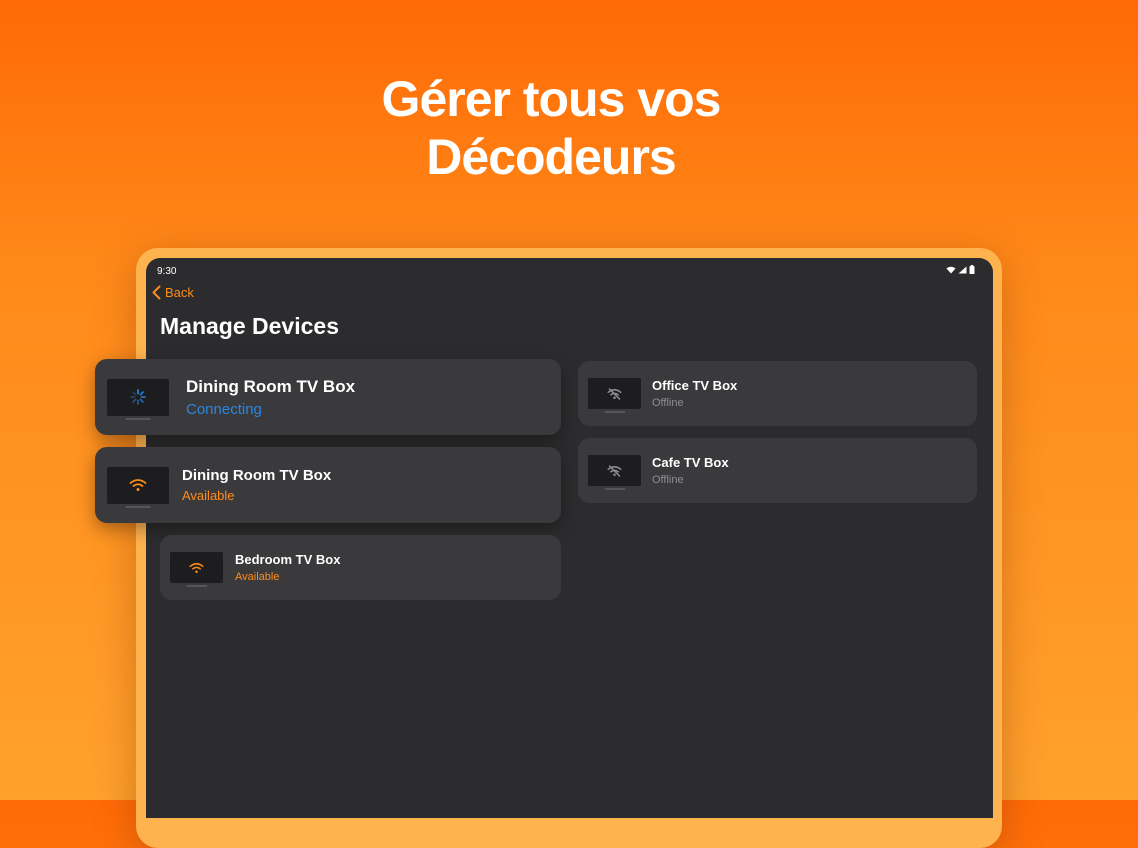 The image size is (1138, 848). I want to click on promo-headline: Gérer tous vos Décodeurs, so click(551, 128).